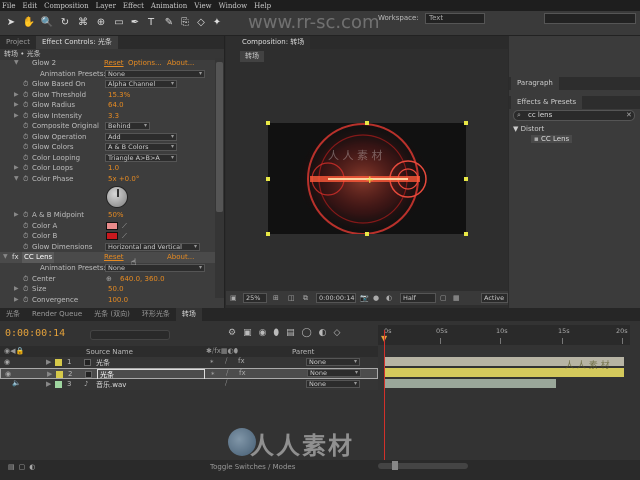 Image resolution: width=640 pixels, height=480 pixels. I want to click on eyedropper-icon: ⟋, so click(124, 236).